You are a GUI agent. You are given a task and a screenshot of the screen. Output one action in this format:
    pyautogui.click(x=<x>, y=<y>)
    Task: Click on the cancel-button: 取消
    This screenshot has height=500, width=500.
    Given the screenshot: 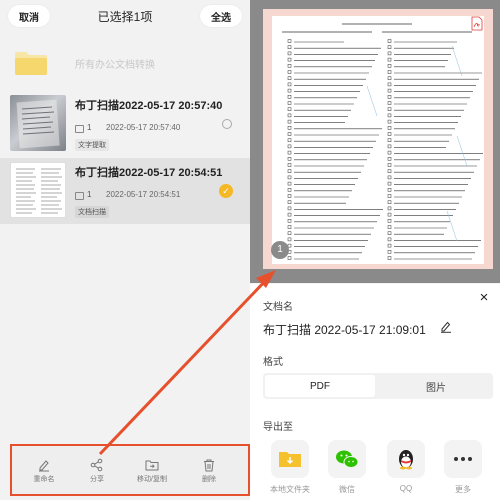 What is the action you would take?
    pyautogui.click(x=29, y=16)
    